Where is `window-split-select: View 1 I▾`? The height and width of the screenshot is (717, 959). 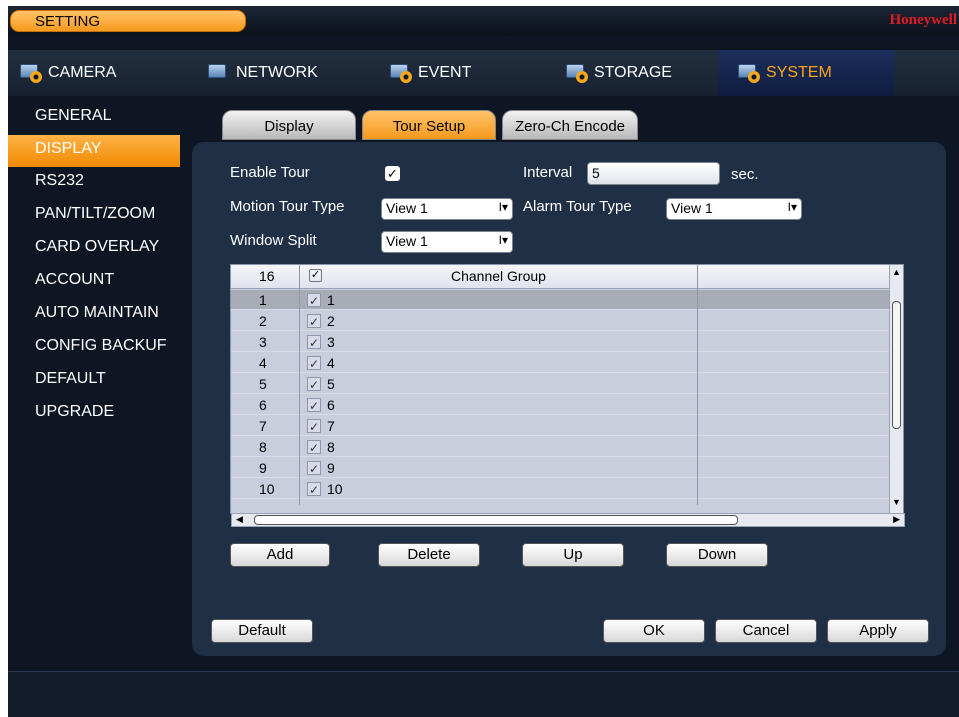 window-split-select: View 1 I▾ is located at coordinates (447, 242).